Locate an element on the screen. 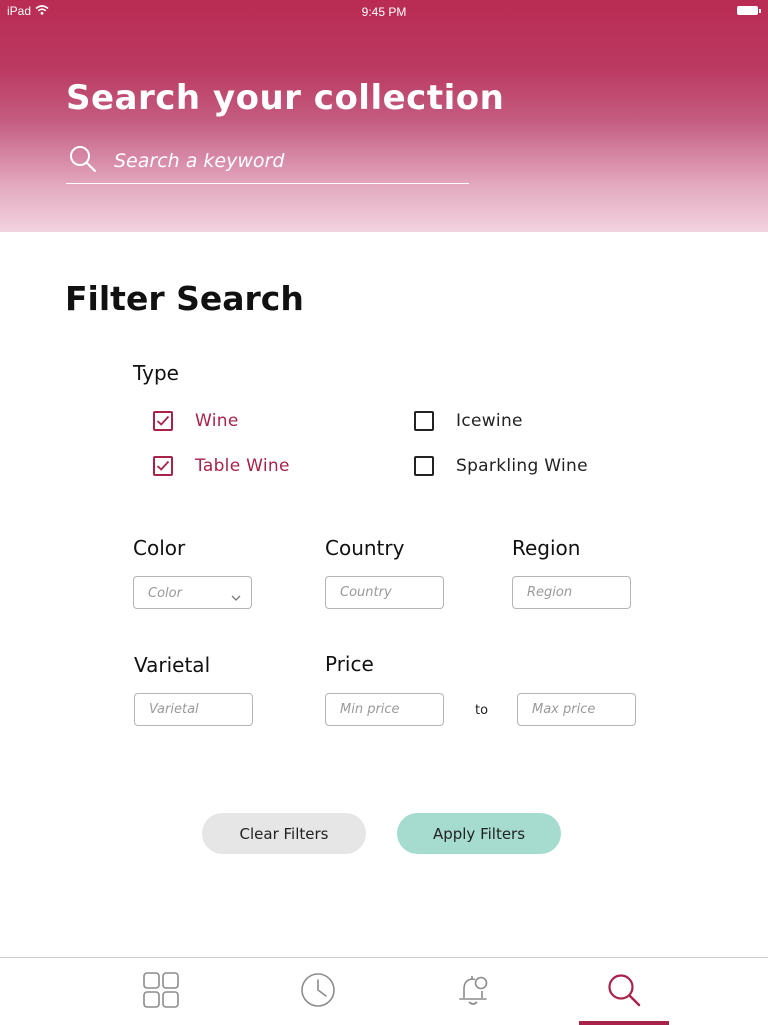 The width and height of the screenshot is (768, 1025). bell-icon is located at coordinates (473, 991).